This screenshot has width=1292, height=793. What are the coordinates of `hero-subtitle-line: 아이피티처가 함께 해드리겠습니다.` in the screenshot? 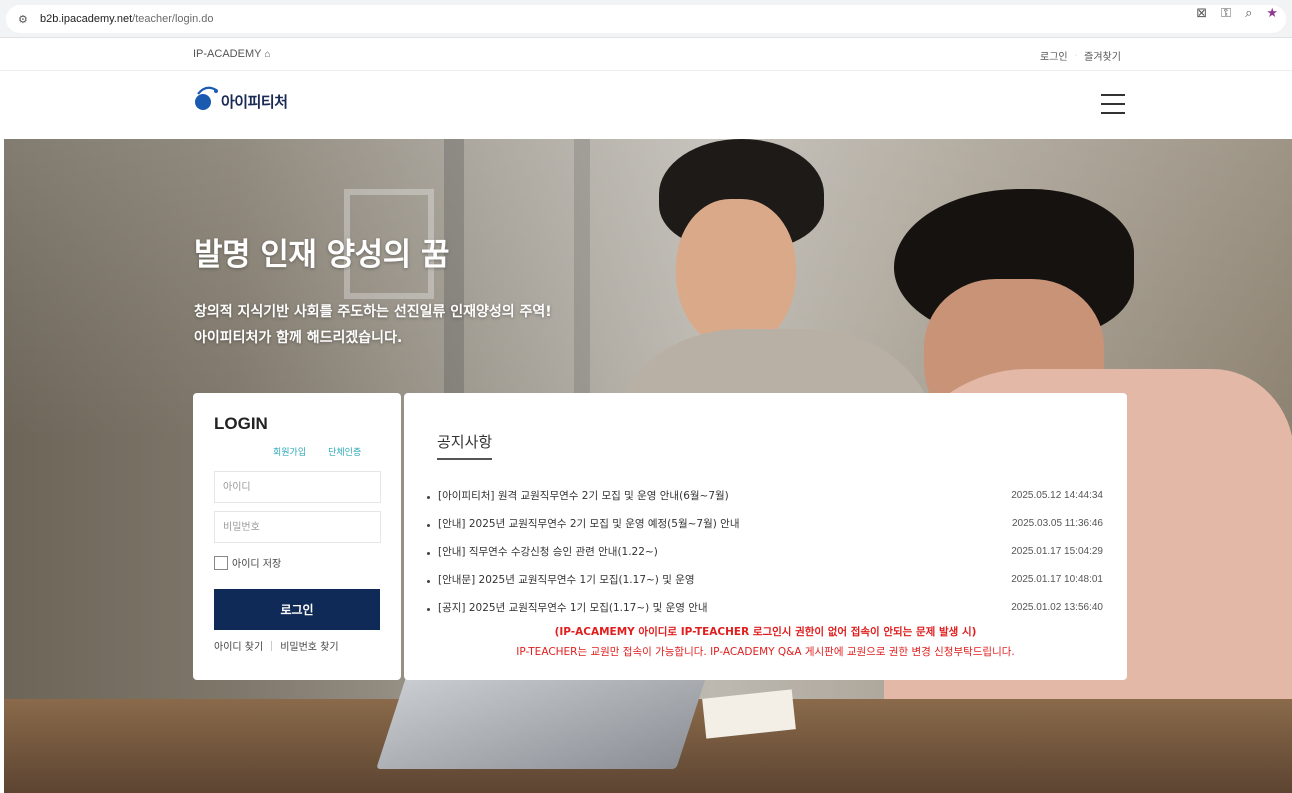 It's located at (298, 338).